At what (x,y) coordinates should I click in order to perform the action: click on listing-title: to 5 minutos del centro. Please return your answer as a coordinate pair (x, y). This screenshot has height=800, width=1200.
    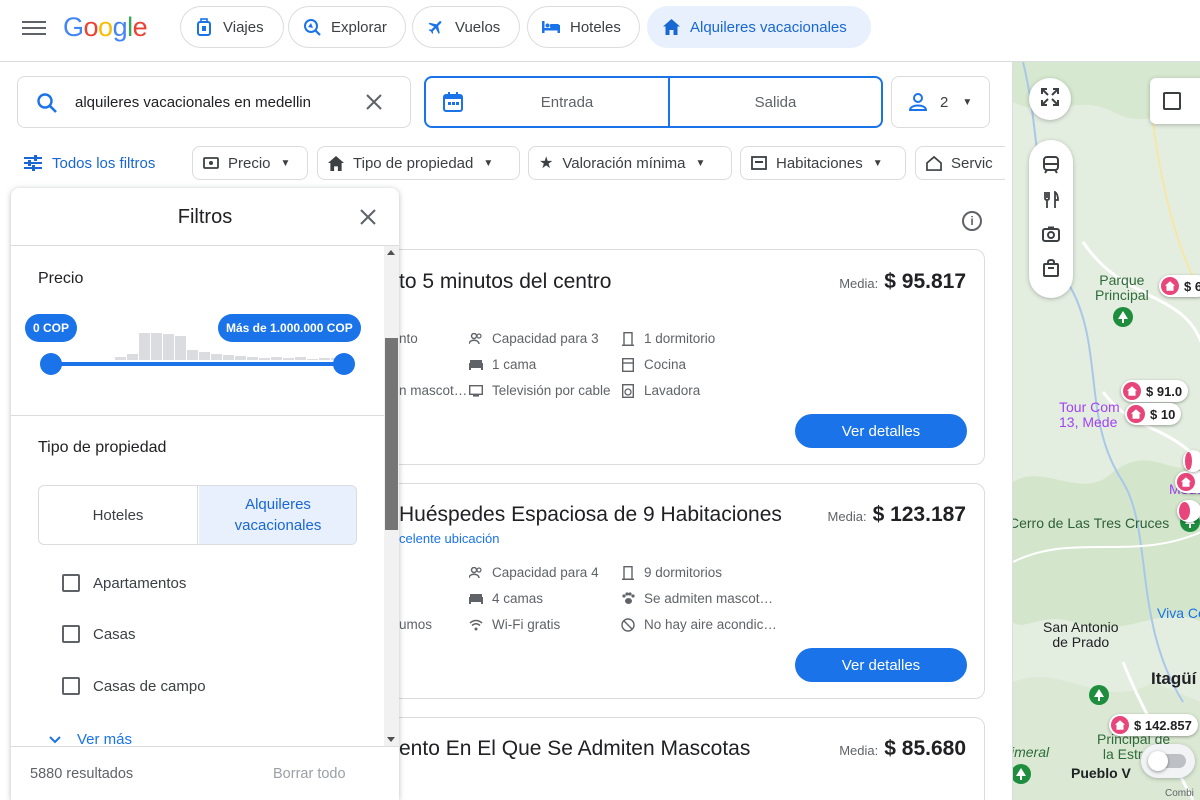
    Looking at the image, I should click on (505, 282).